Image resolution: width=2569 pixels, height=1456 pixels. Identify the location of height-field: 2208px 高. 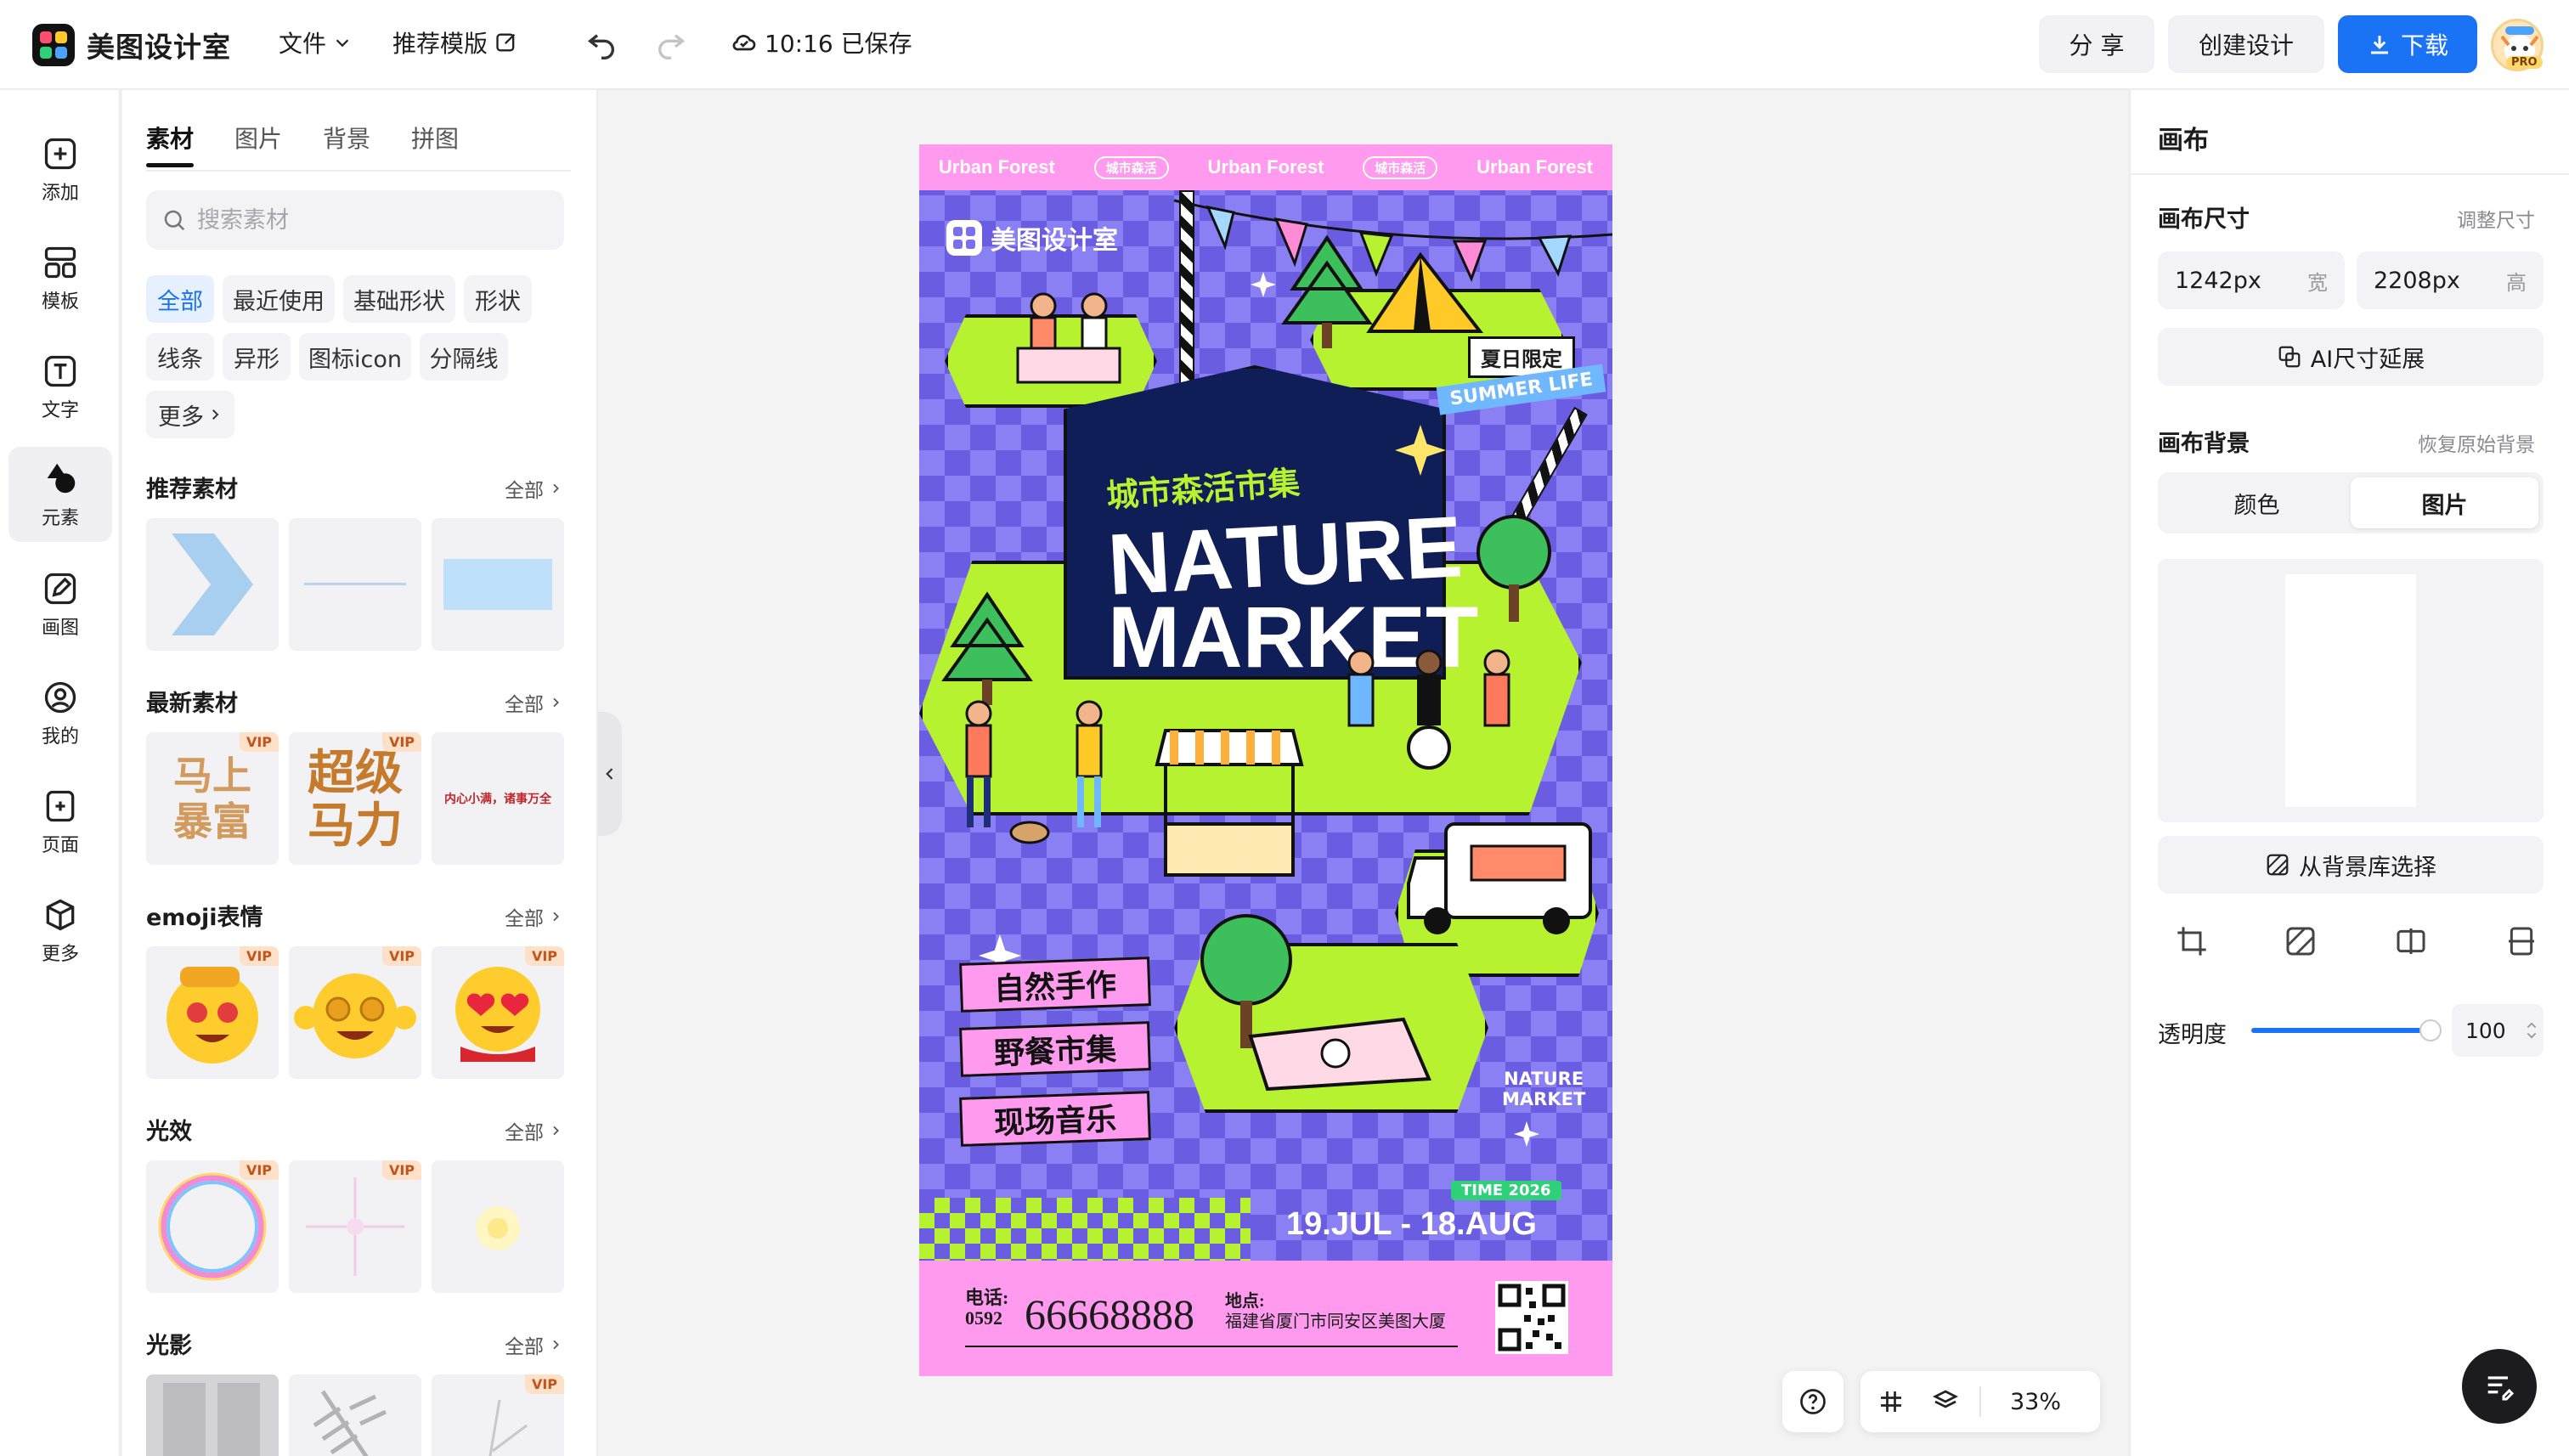
(2451, 280).